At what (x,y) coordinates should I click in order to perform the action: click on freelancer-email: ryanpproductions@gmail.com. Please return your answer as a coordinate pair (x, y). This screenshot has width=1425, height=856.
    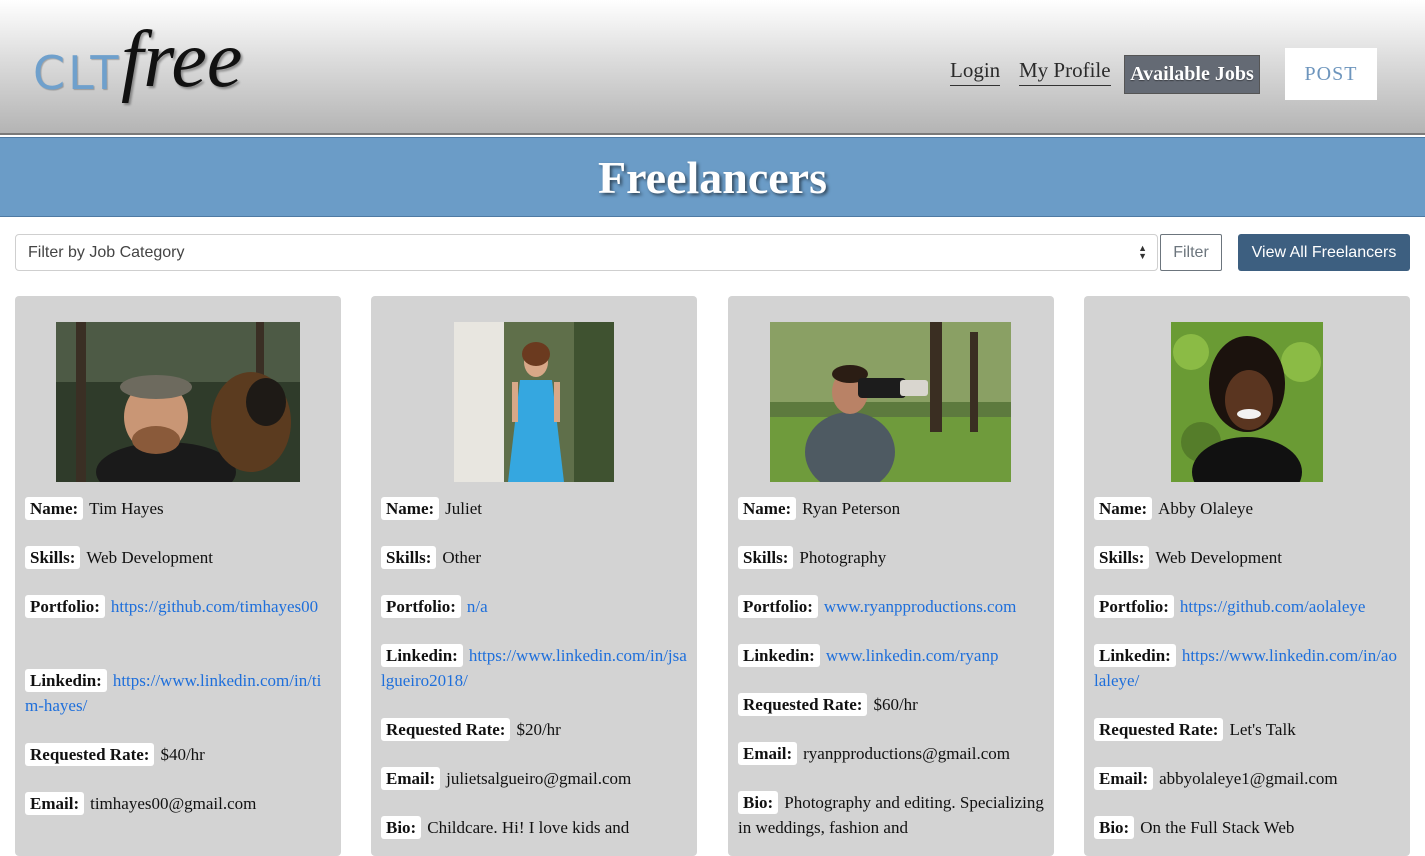
    Looking at the image, I should click on (906, 753).